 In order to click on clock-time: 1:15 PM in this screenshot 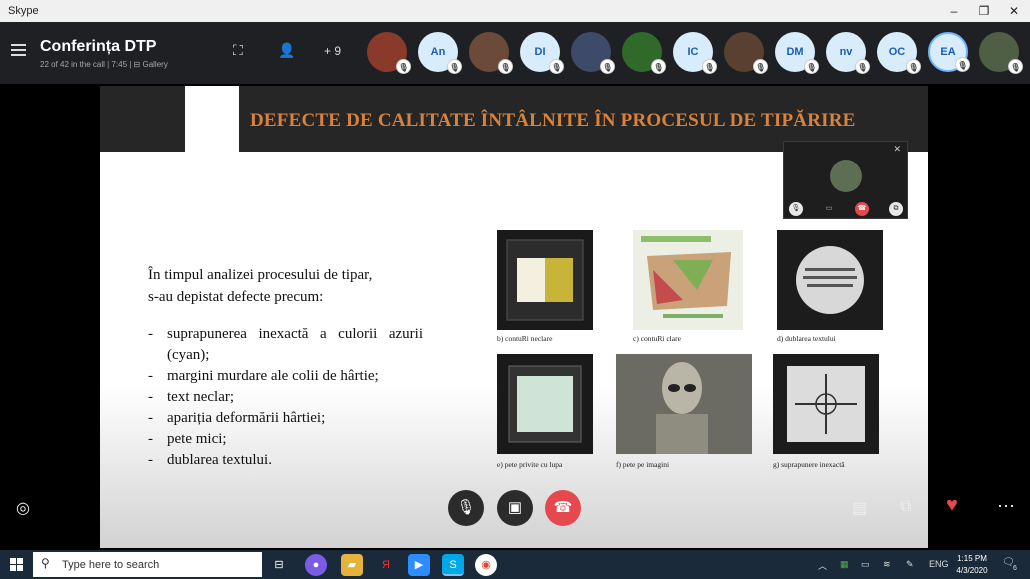, I will do `click(972, 558)`.